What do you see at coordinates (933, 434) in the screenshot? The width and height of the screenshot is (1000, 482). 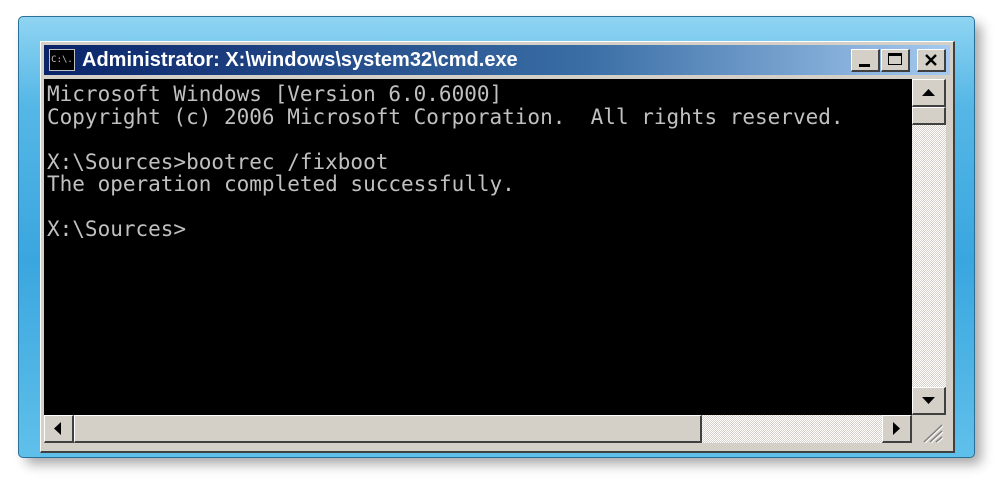 I see `resize-grip-icon` at bounding box center [933, 434].